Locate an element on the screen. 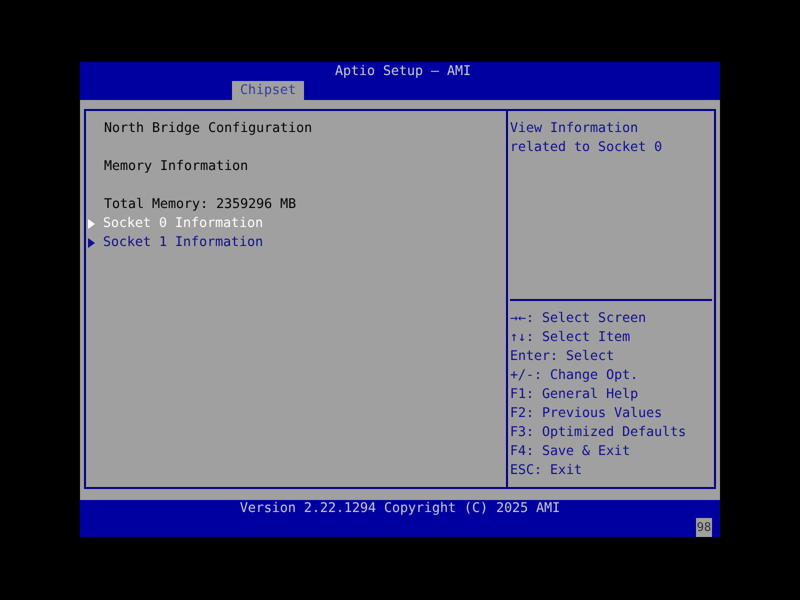 The height and width of the screenshot is (600, 800). key-hint: ↑↓: Select Item is located at coordinates (571, 338).